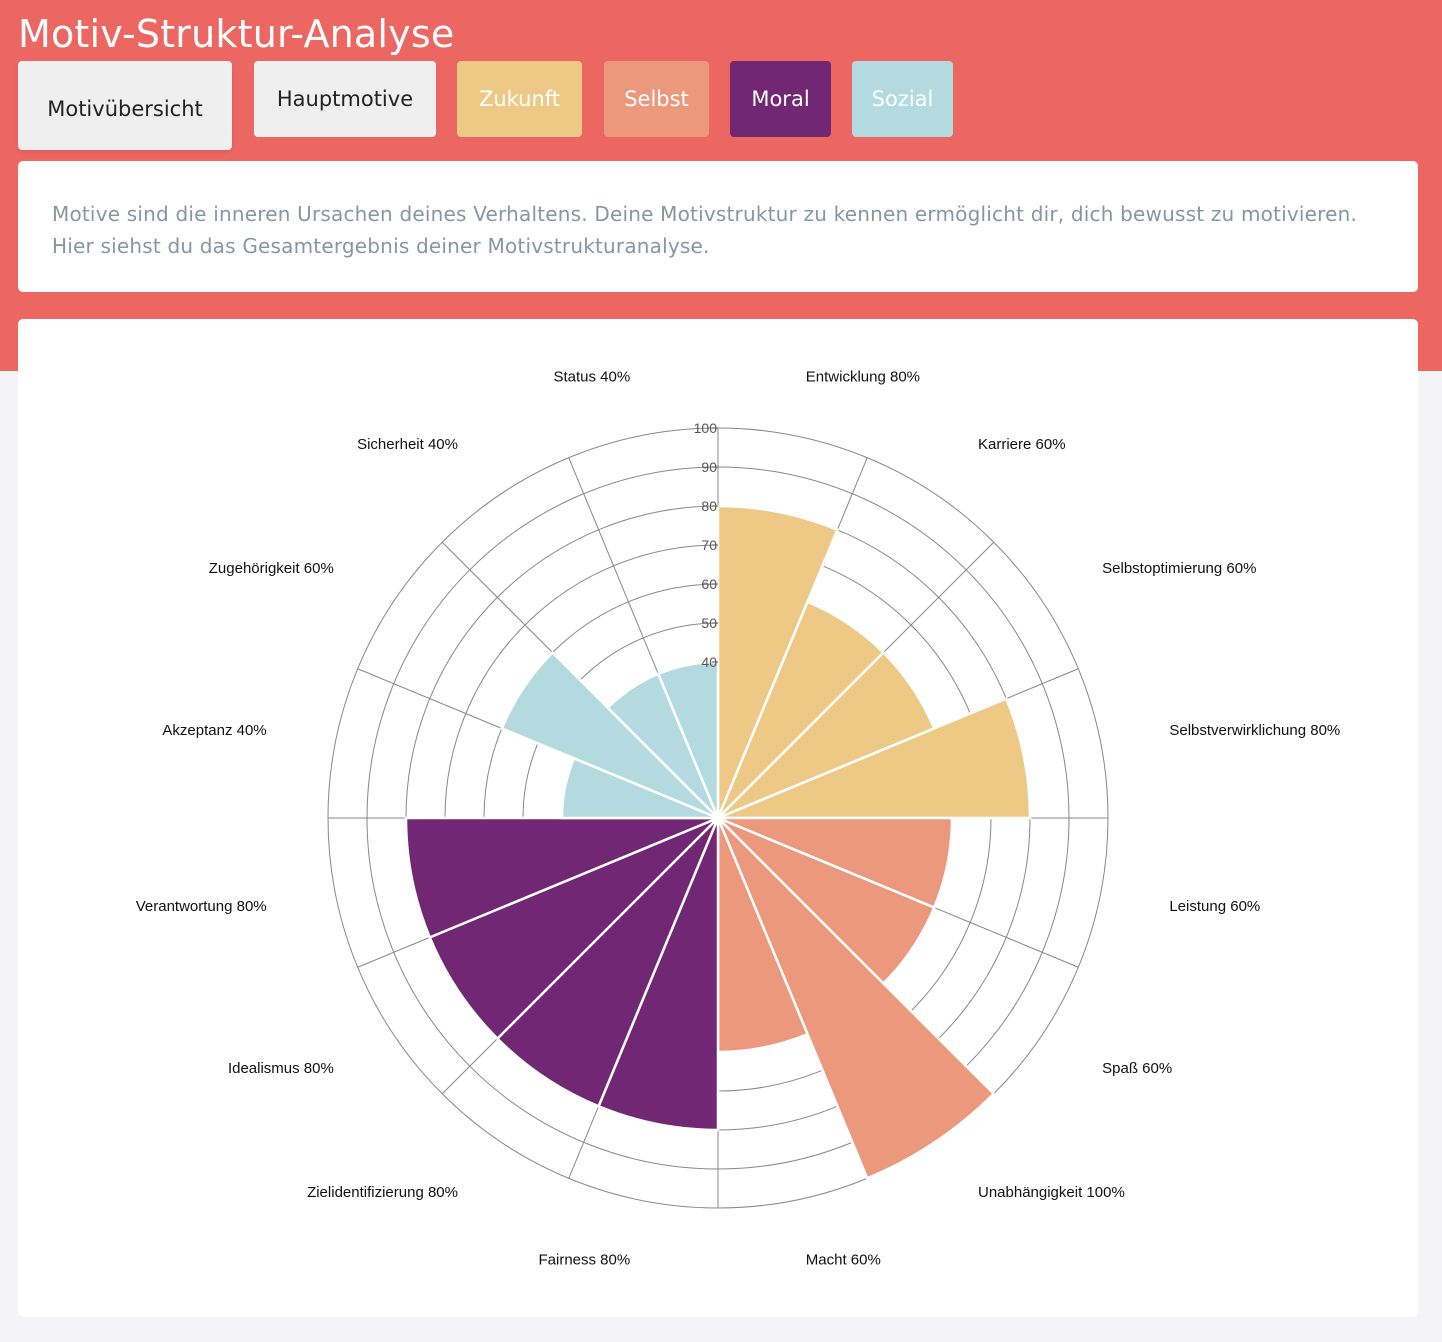 The width and height of the screenshot is (1442, 1342). I want to click on tab-selbst: Selbst, so click(656, 99).